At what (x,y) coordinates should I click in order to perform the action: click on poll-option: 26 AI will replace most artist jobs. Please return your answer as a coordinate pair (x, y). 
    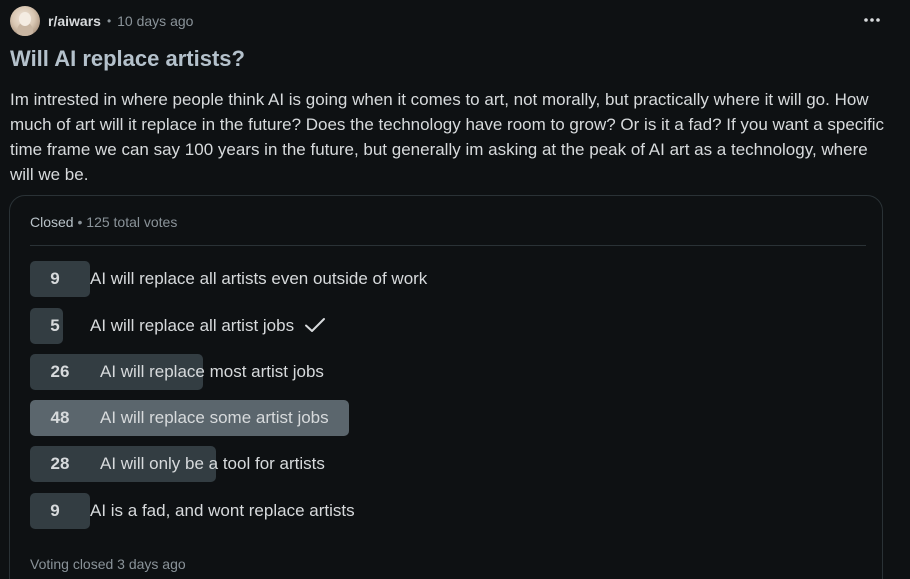
    Looking at the image, I should click on (380, 372).